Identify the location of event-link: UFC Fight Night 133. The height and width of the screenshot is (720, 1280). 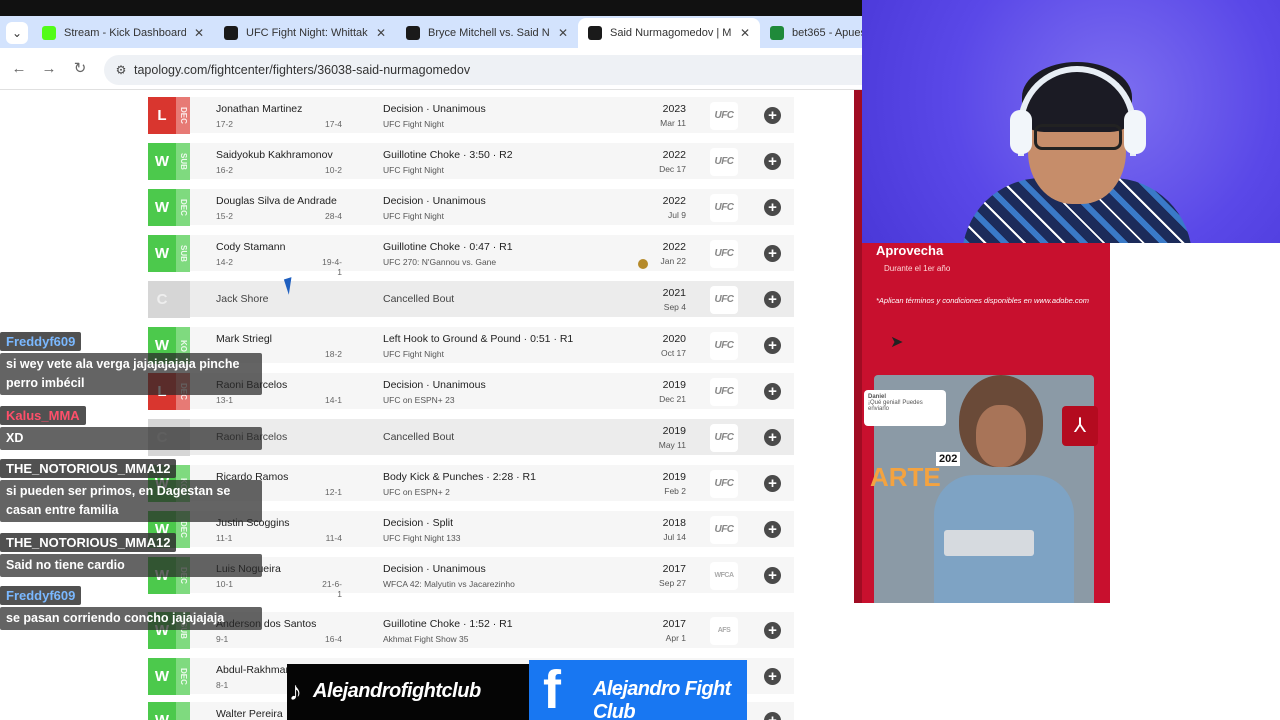
(421, 538).